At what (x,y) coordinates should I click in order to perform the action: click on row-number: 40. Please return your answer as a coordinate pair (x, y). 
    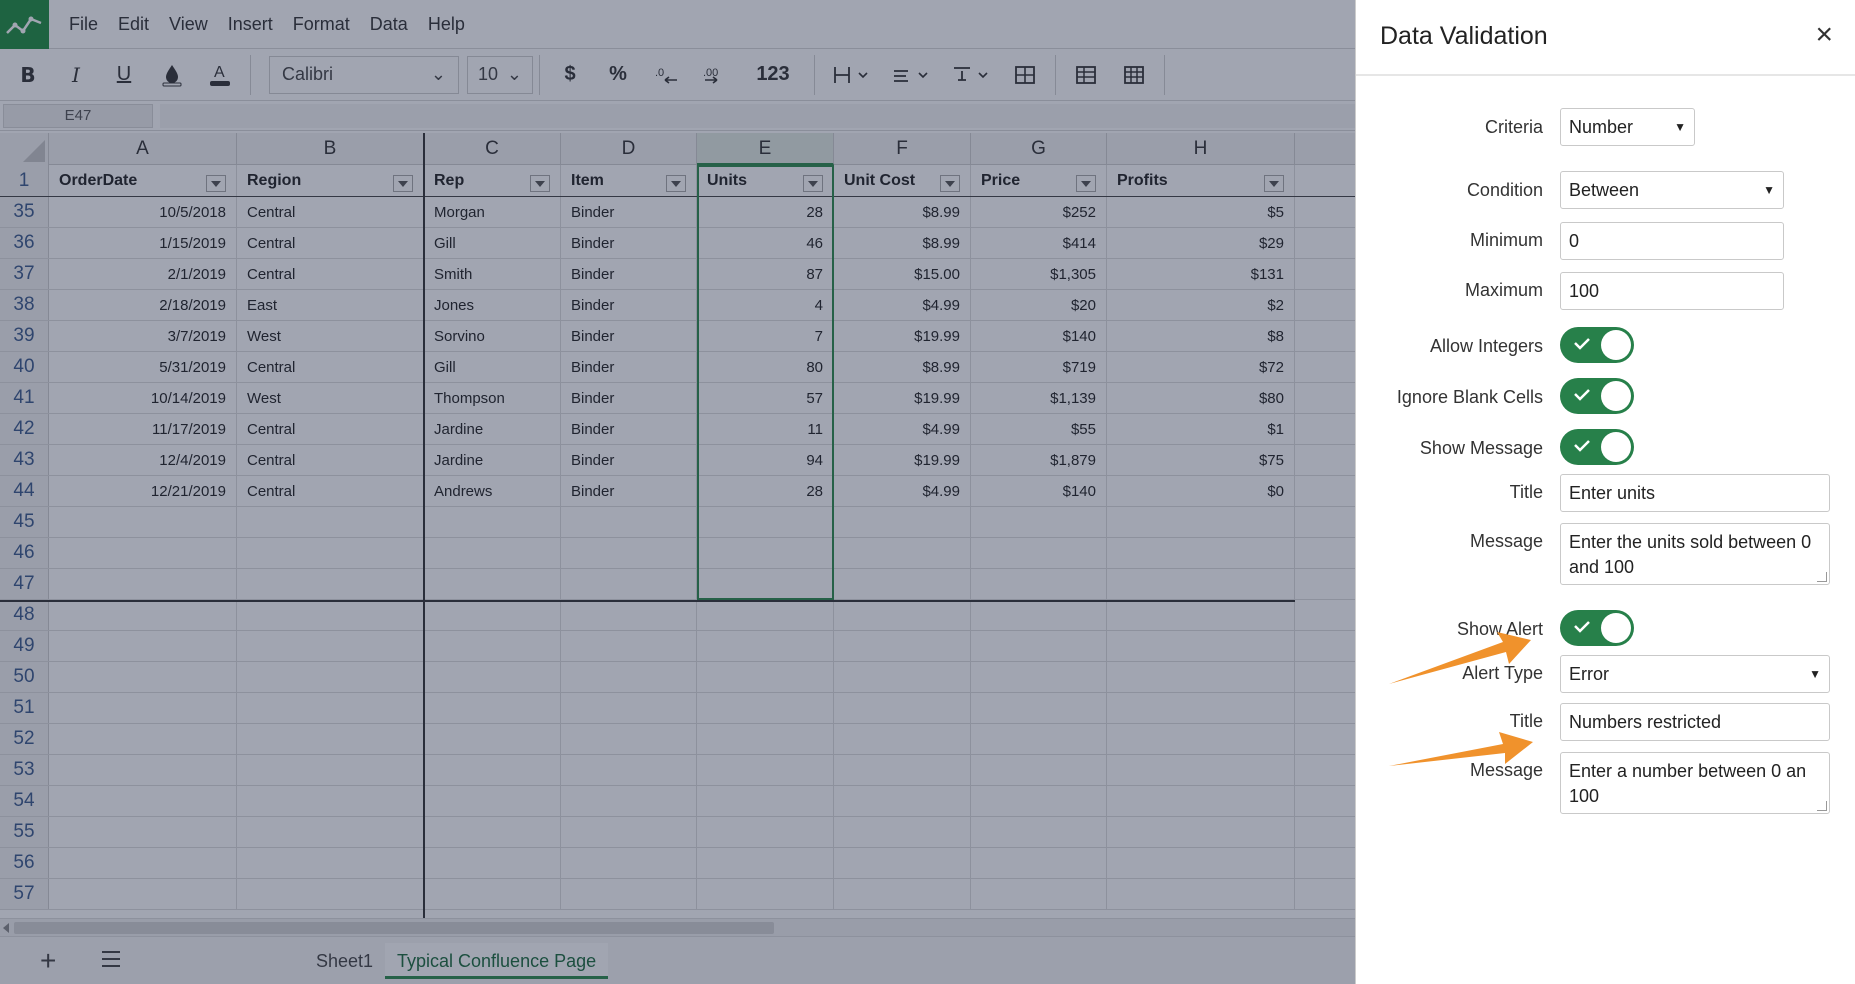
    Looking at the image, I should click on (24, 367).